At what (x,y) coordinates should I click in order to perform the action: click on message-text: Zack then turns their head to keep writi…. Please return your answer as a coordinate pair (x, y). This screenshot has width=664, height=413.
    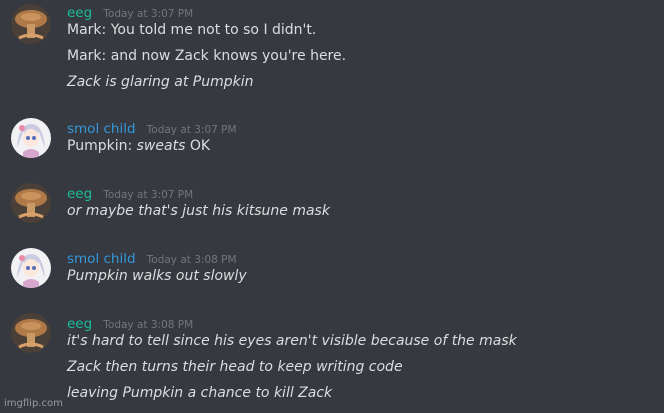
    Looking at the image, I should click on (235, 367).